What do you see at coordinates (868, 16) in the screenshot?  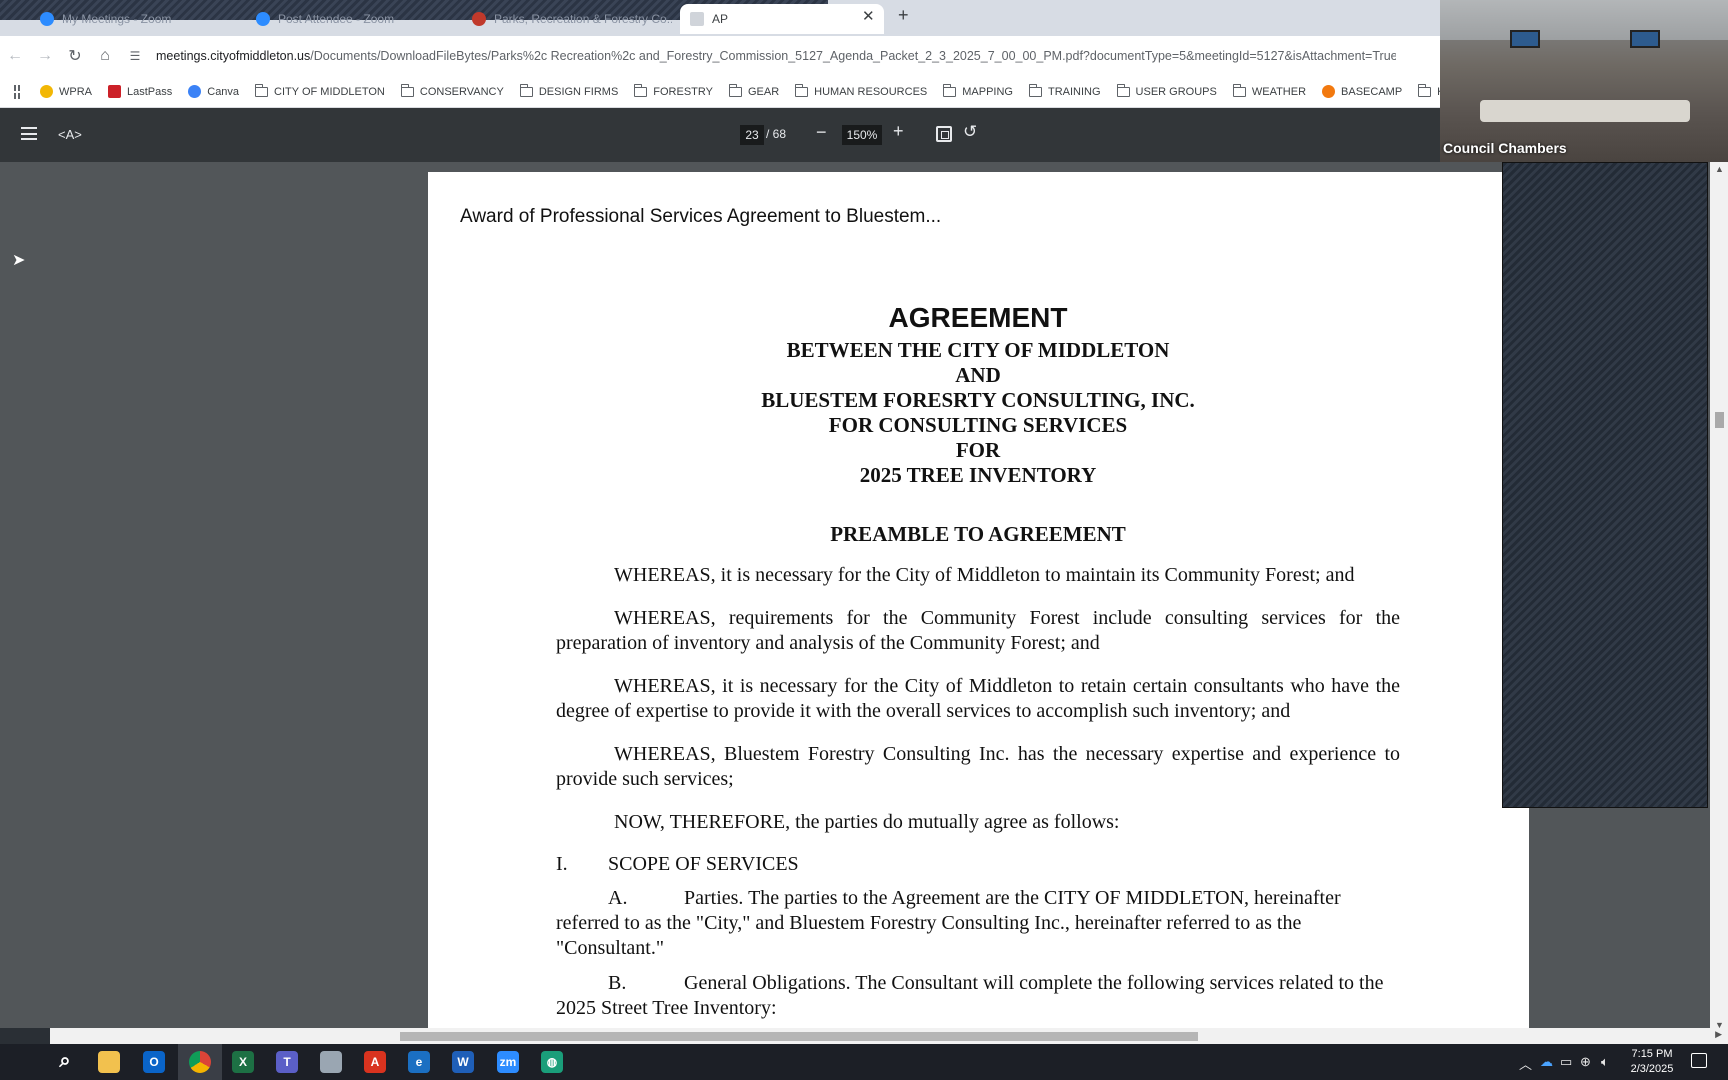 I see `close-tab-icon: ✕` at bounding box center [868, 16].